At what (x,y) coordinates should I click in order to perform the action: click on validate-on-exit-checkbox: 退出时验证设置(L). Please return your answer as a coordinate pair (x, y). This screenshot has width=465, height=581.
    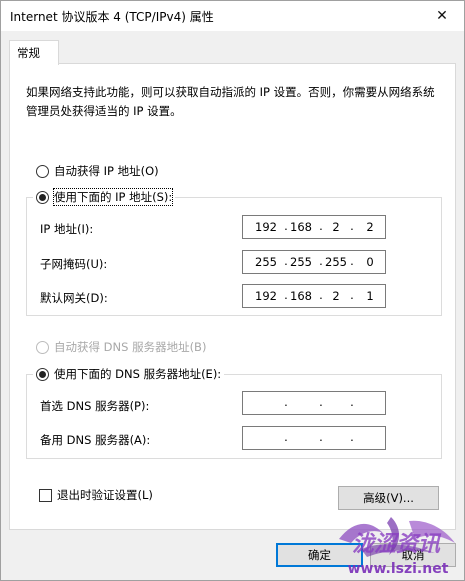
    Looking at the image, I should click on (96, 495).